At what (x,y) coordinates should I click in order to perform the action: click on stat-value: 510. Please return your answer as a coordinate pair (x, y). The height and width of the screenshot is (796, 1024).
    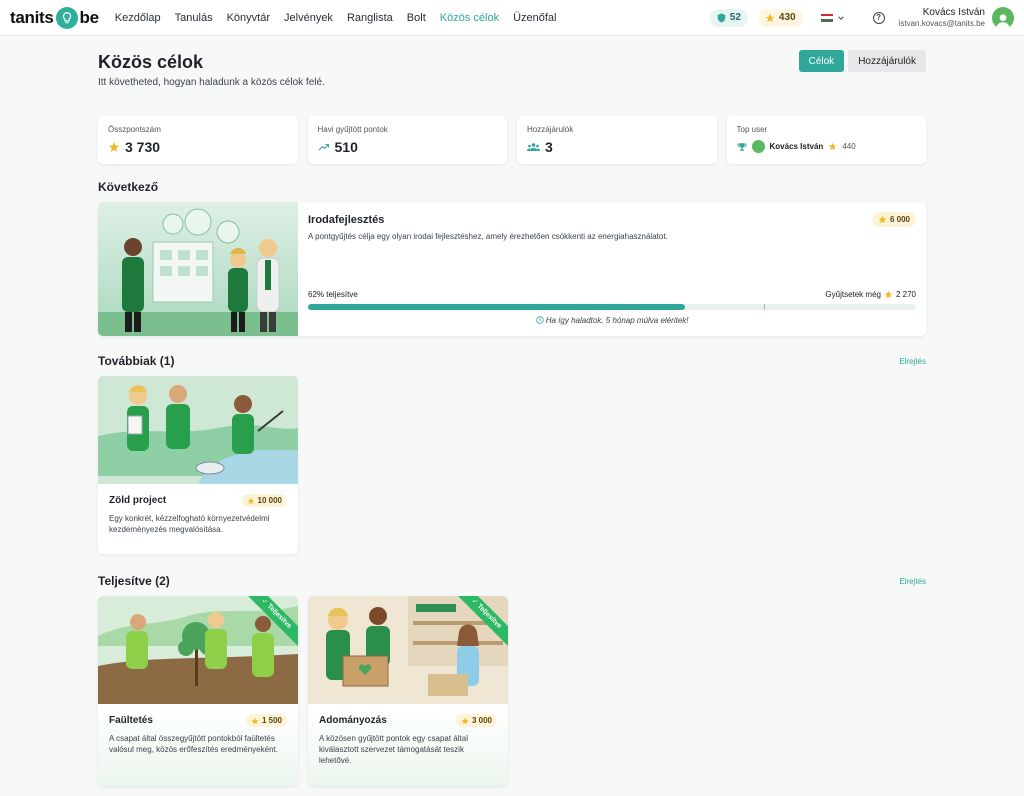
    Looking at the image, I should click on (346, 147).